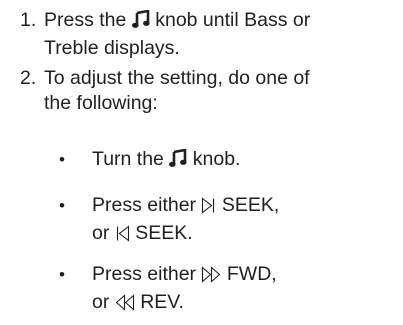  I want to click on step-text-before: Press the, so click(85, 20).